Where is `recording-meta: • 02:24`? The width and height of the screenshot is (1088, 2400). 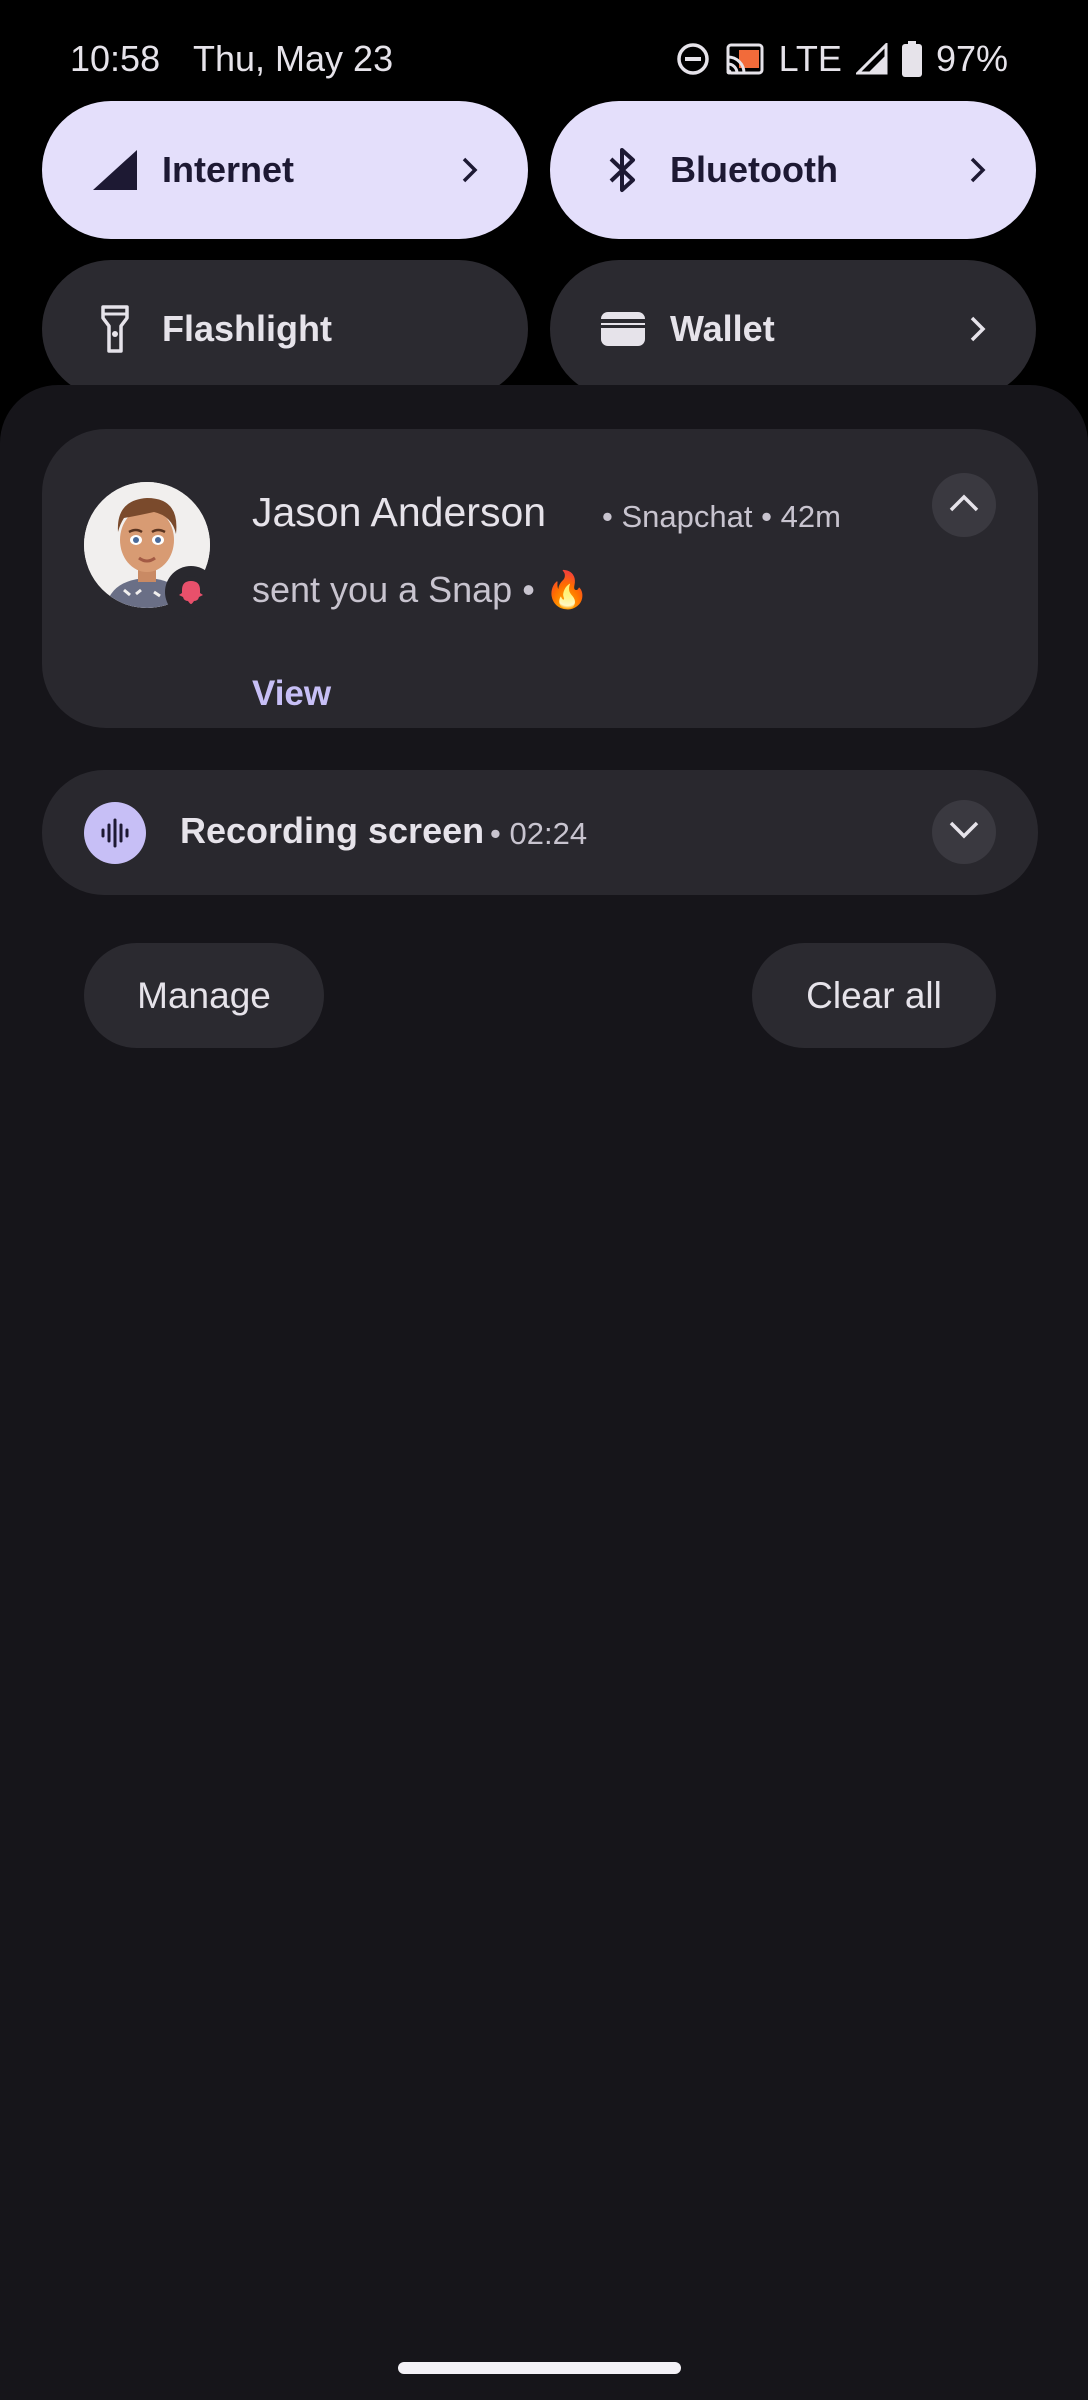
recording-meta: • 02:24 is located at coordinates (538, 834).